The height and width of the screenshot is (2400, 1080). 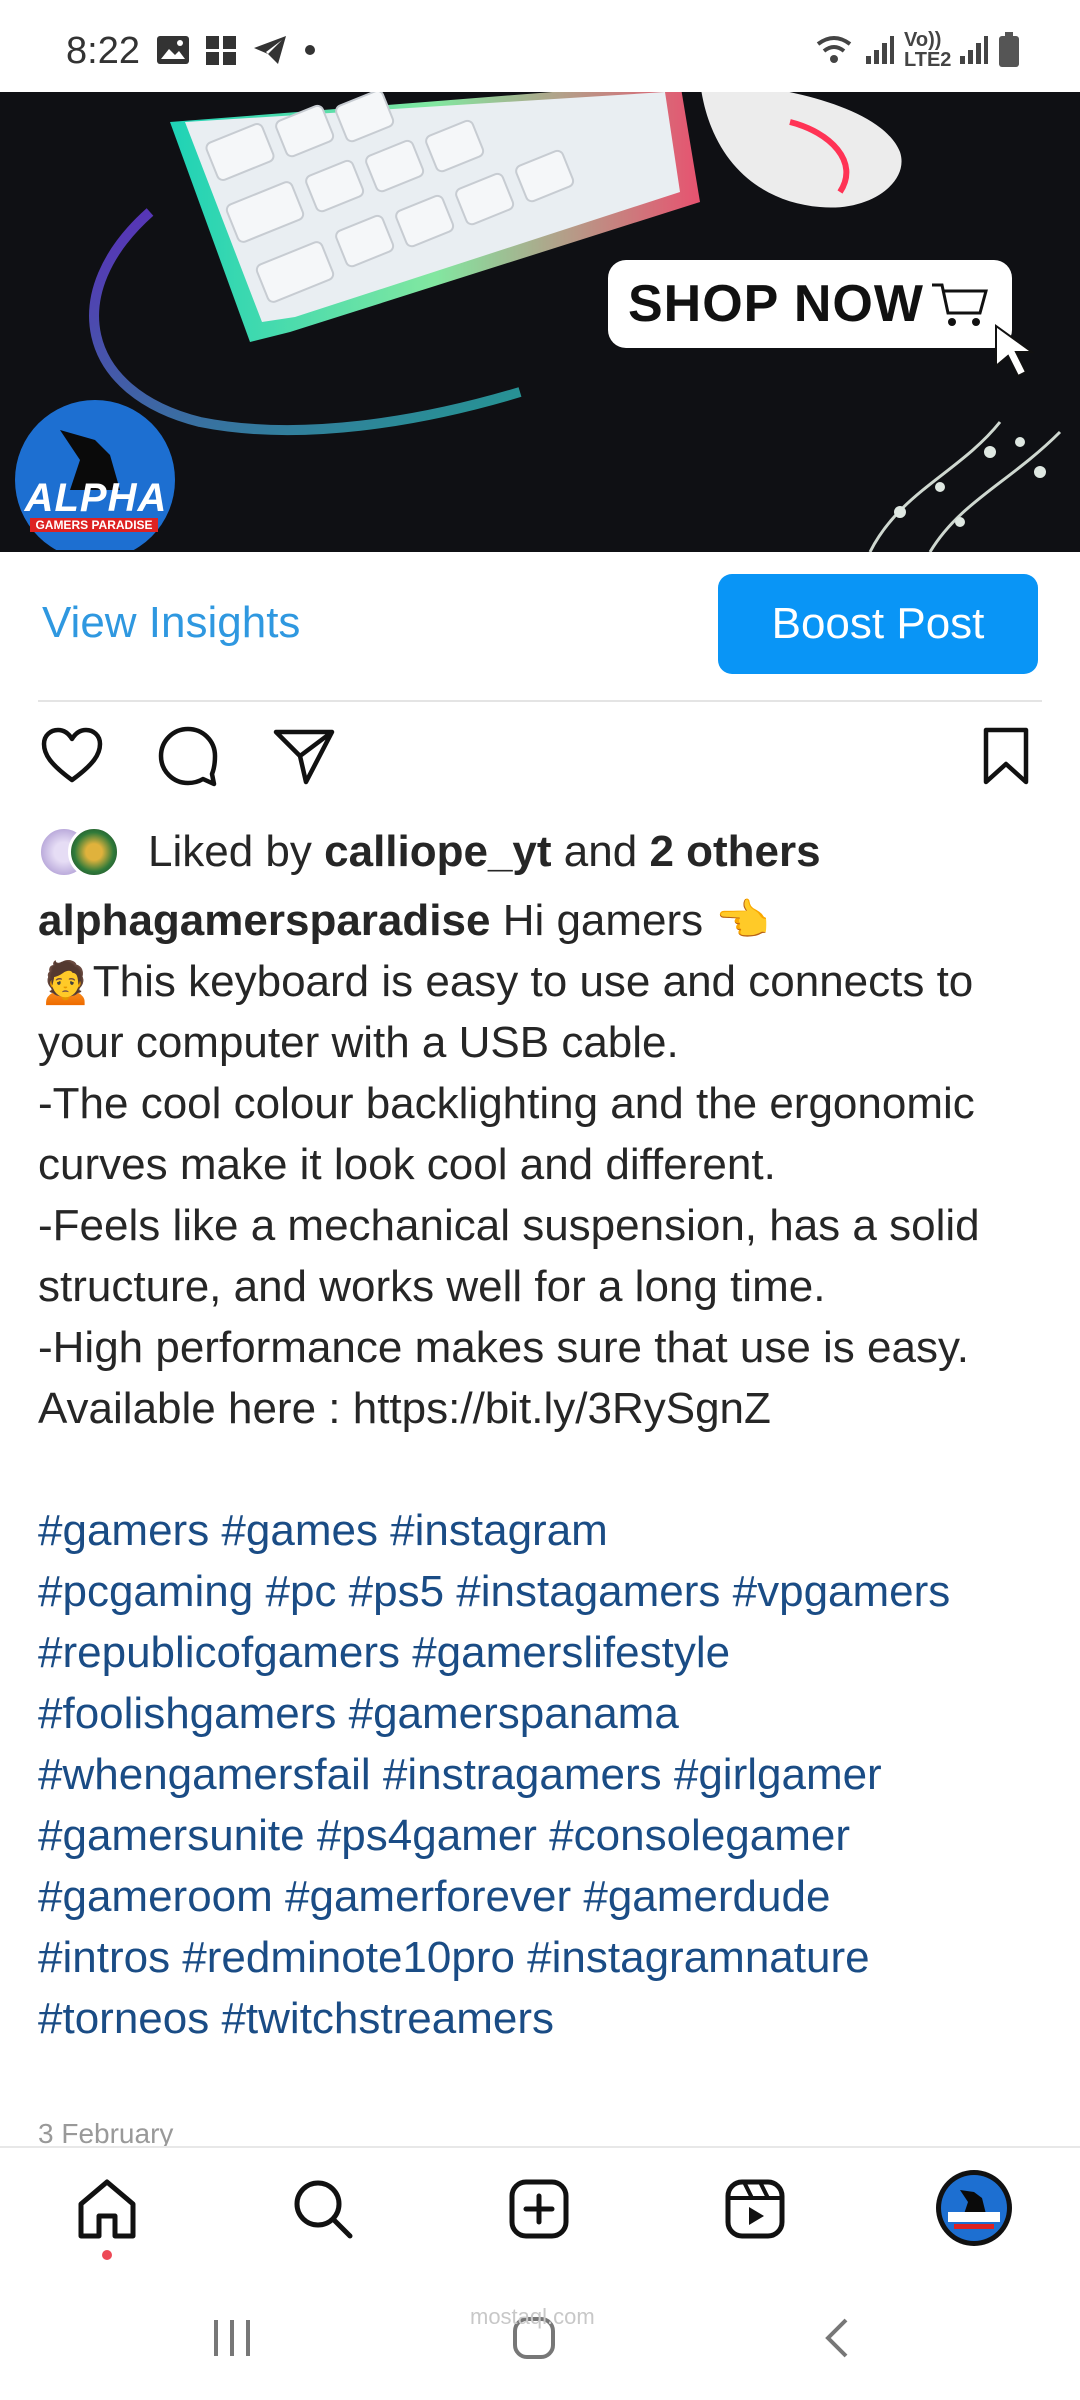 I want to click on nav-home, so click(x=107, y=2209).